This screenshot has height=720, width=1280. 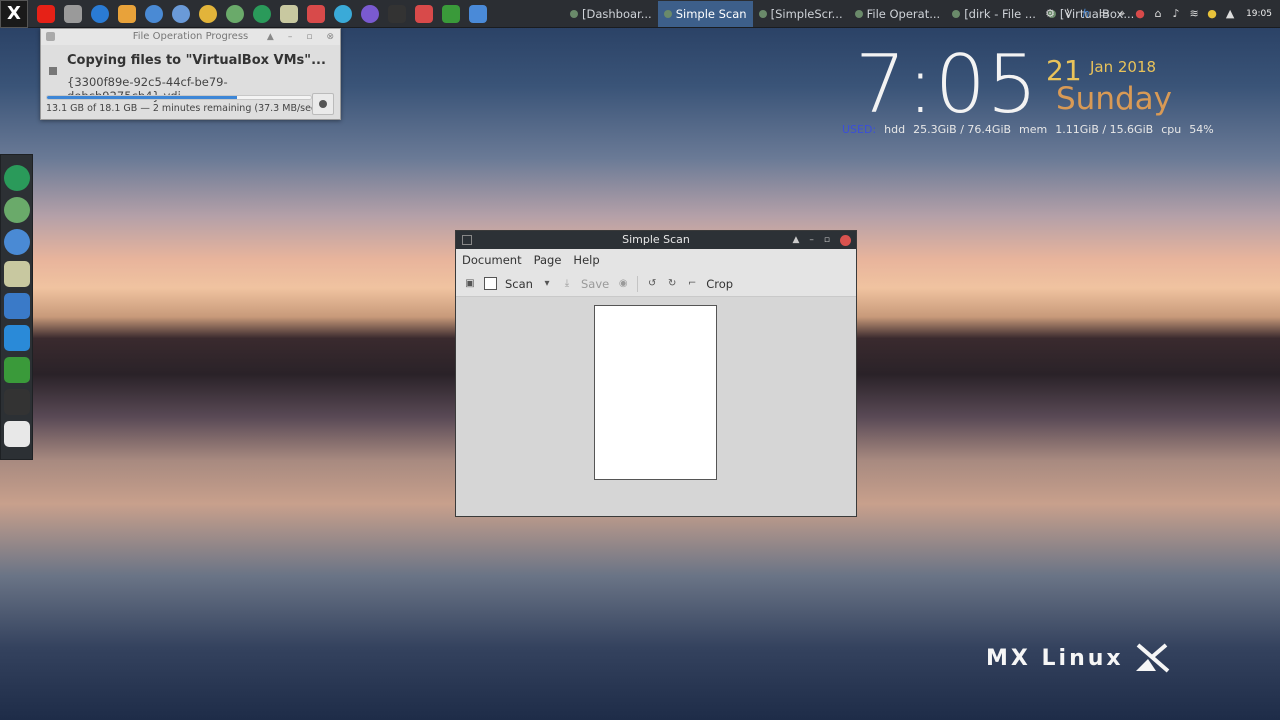 I want to click on scan-close-icon, so click(x=845, y=240).